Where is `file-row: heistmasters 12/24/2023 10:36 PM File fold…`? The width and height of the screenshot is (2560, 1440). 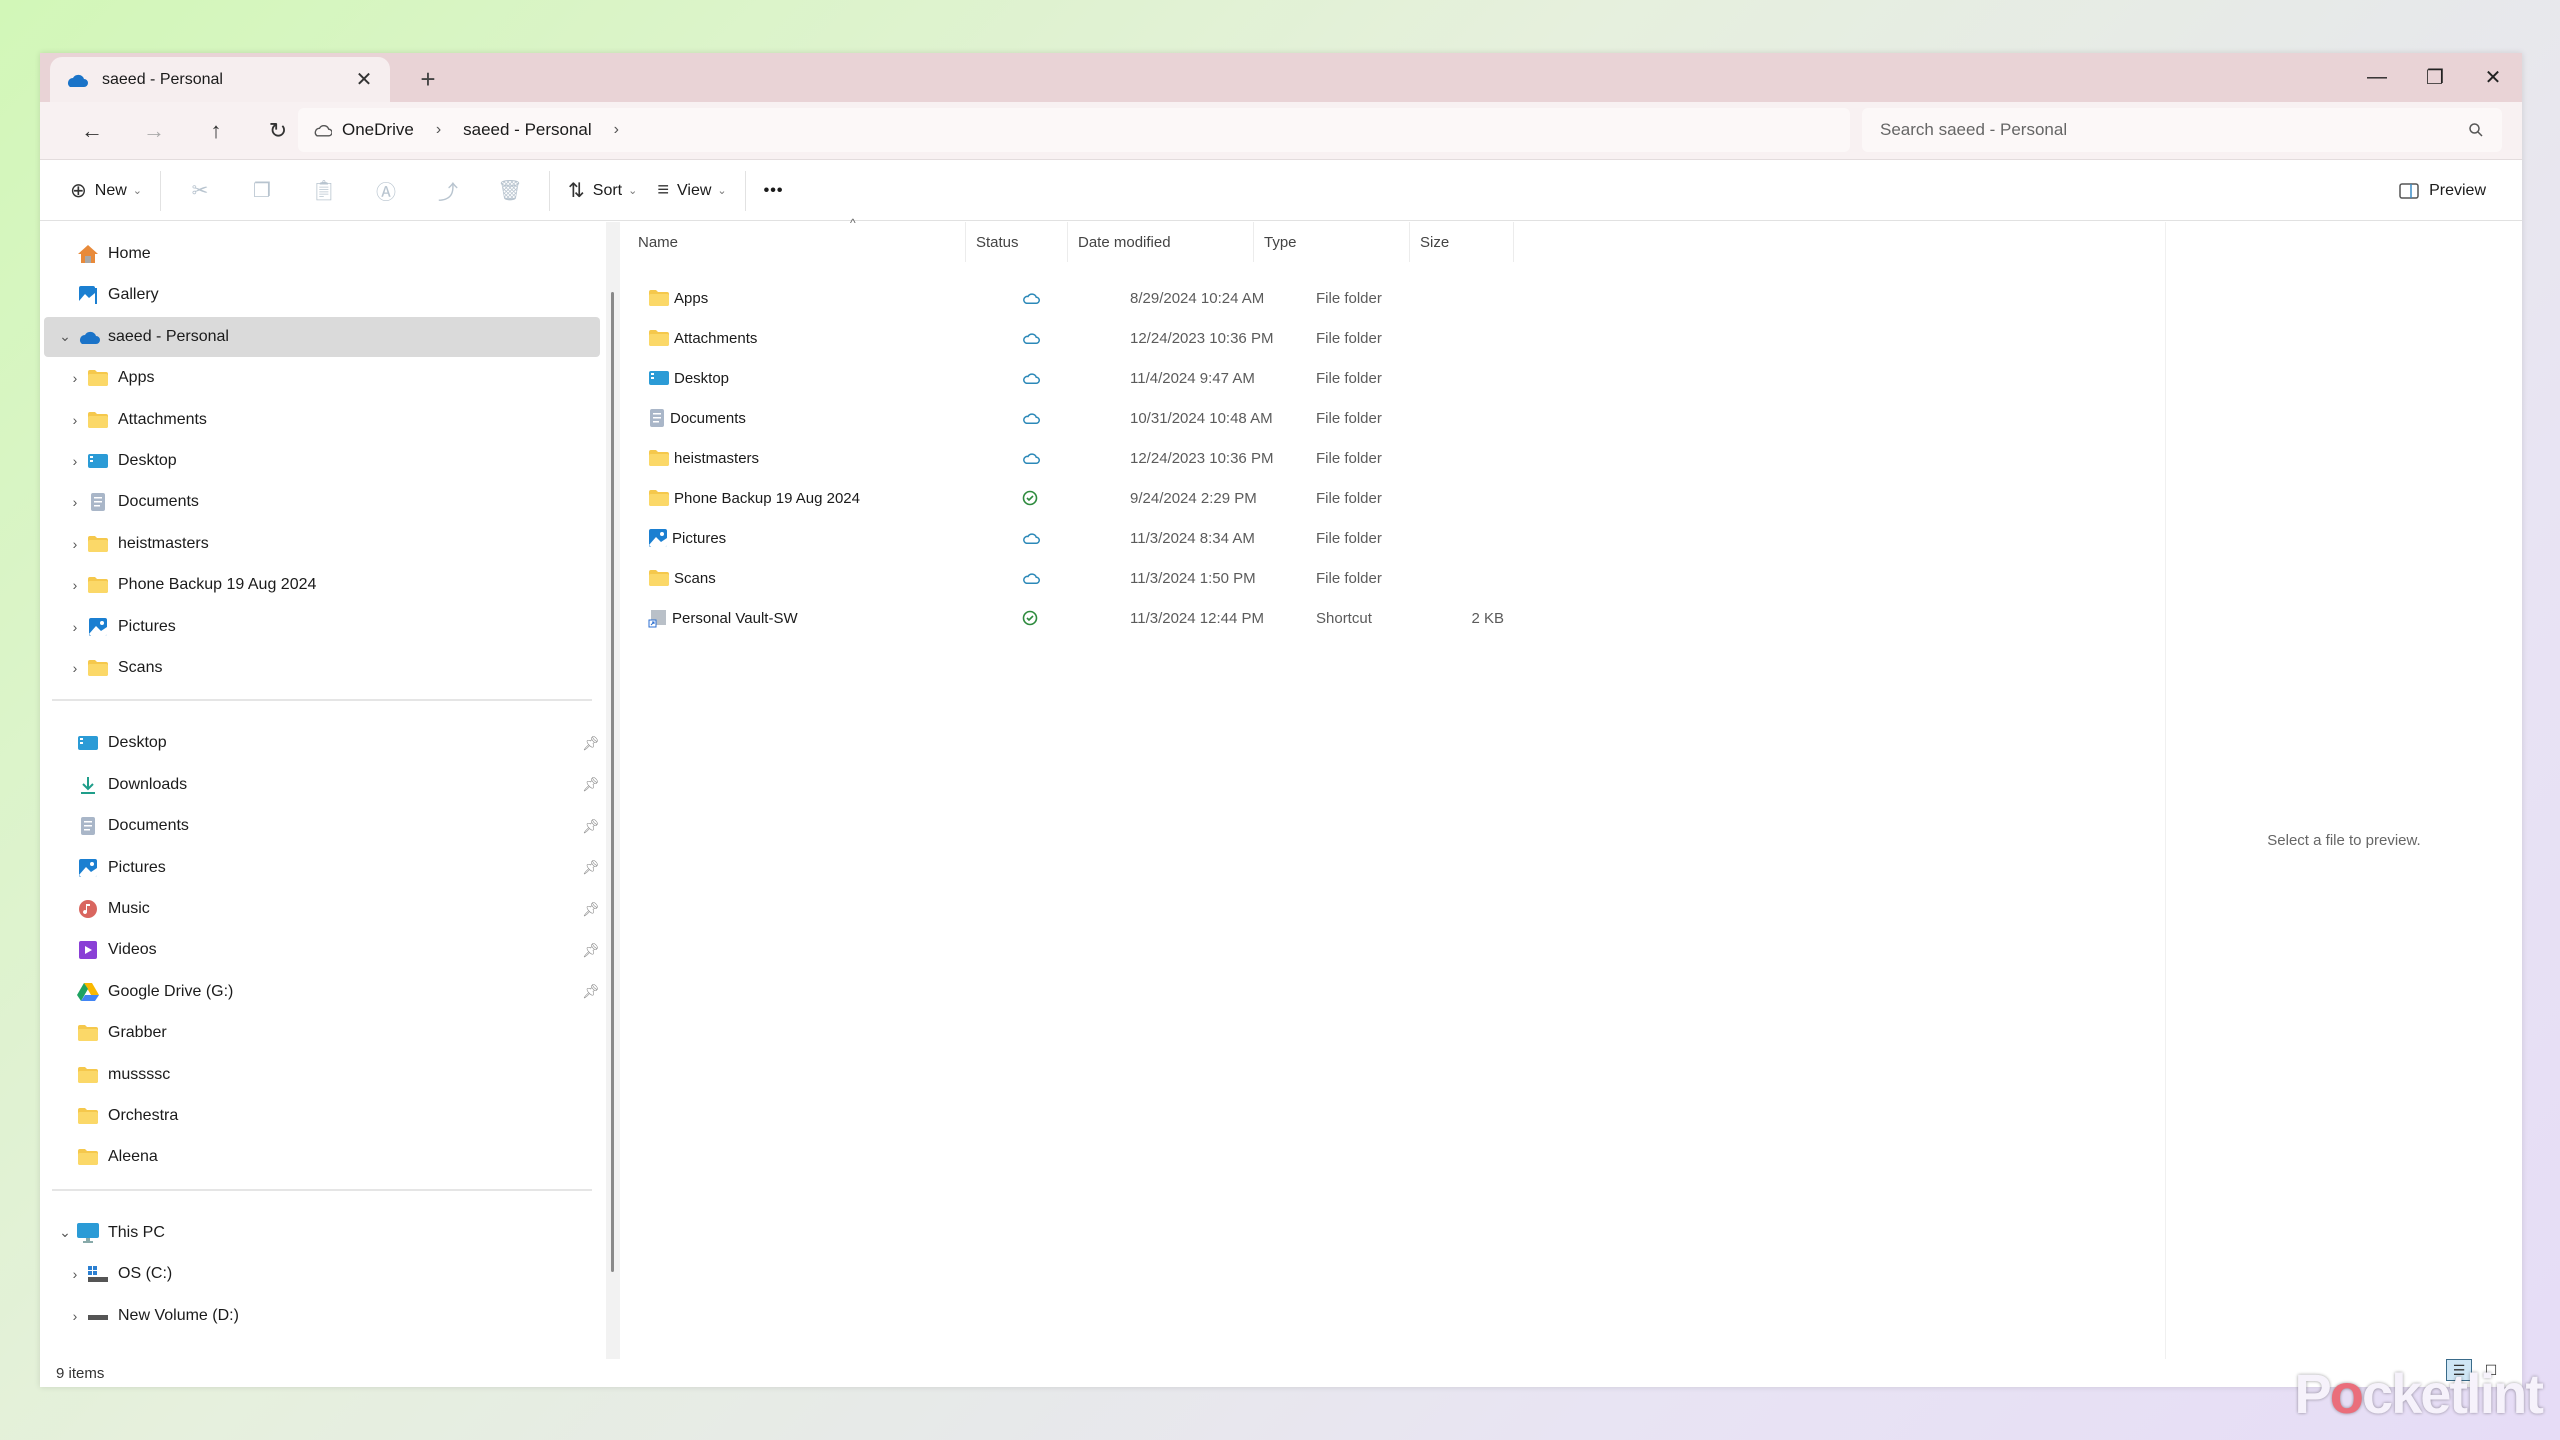
file-row: heistmasters 12/24/2023 10:36 PM File fold… is located at coordinates (1082, 458).